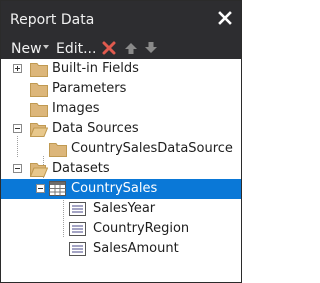 The image size is (320, 283). Describe the element at coordinates (114, 188) in the screenshot. I see `tree-item-label: CountrySales` at that location.